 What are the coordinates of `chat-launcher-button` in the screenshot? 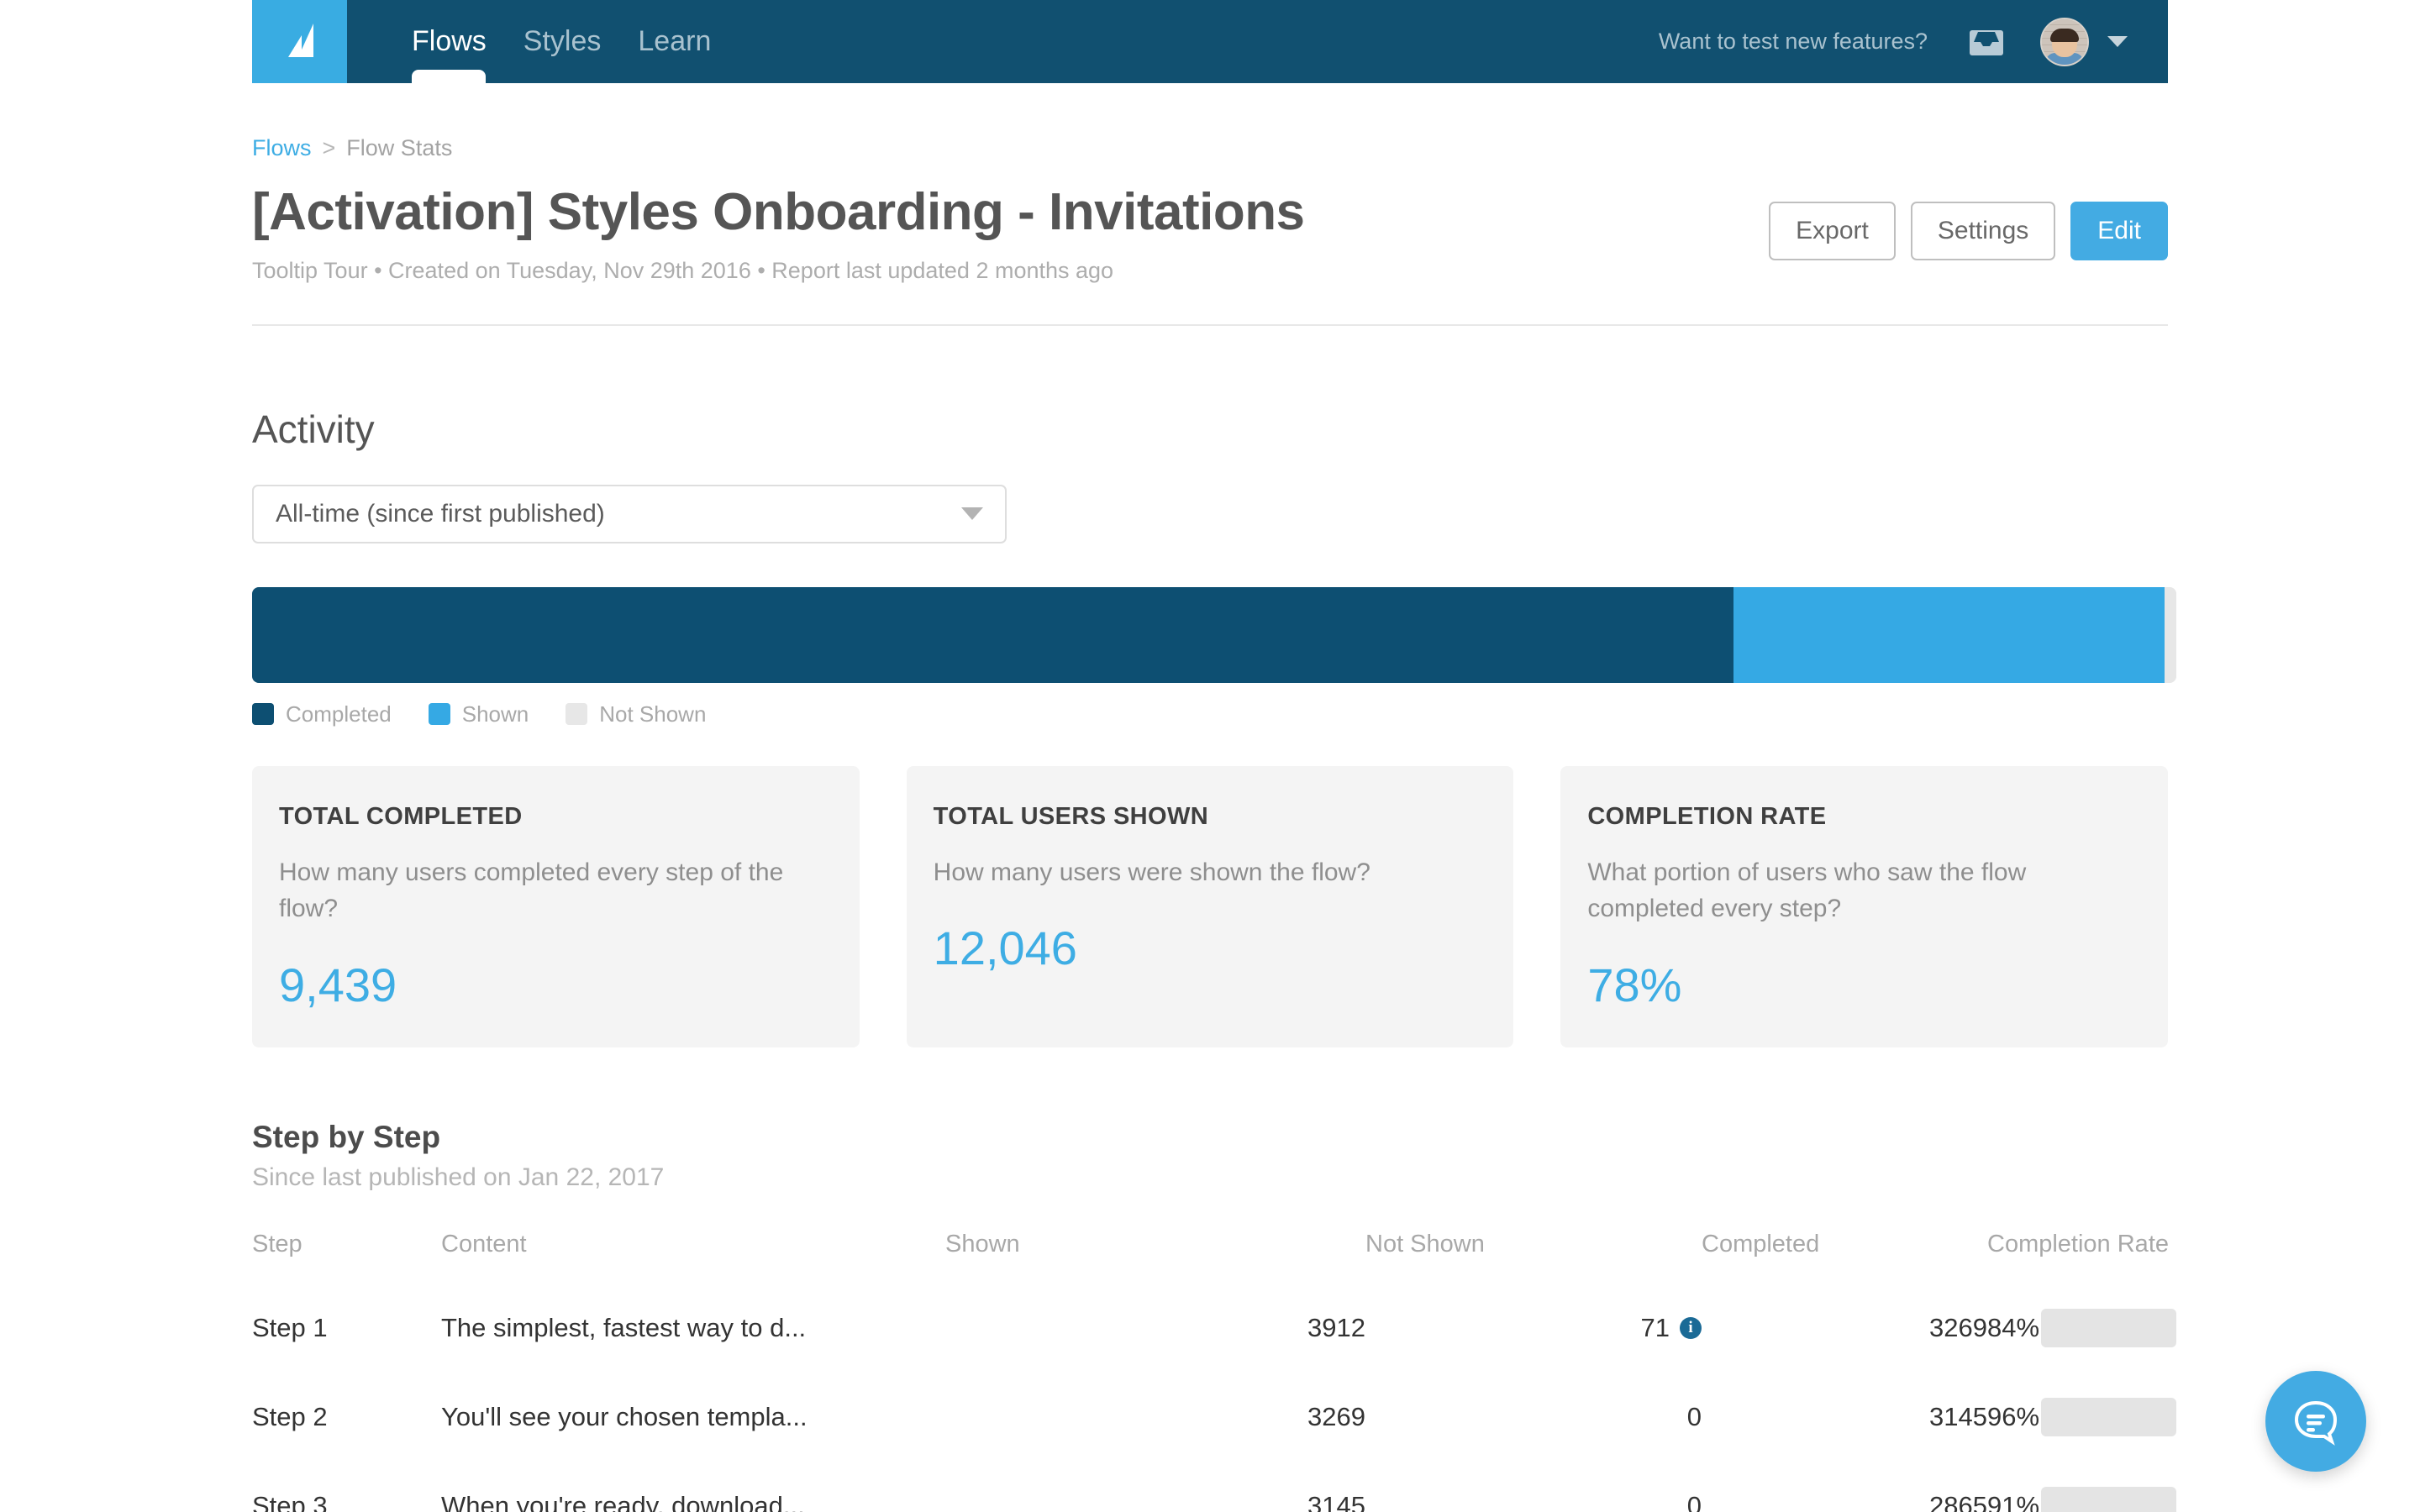 It's located at (2315, 1421).